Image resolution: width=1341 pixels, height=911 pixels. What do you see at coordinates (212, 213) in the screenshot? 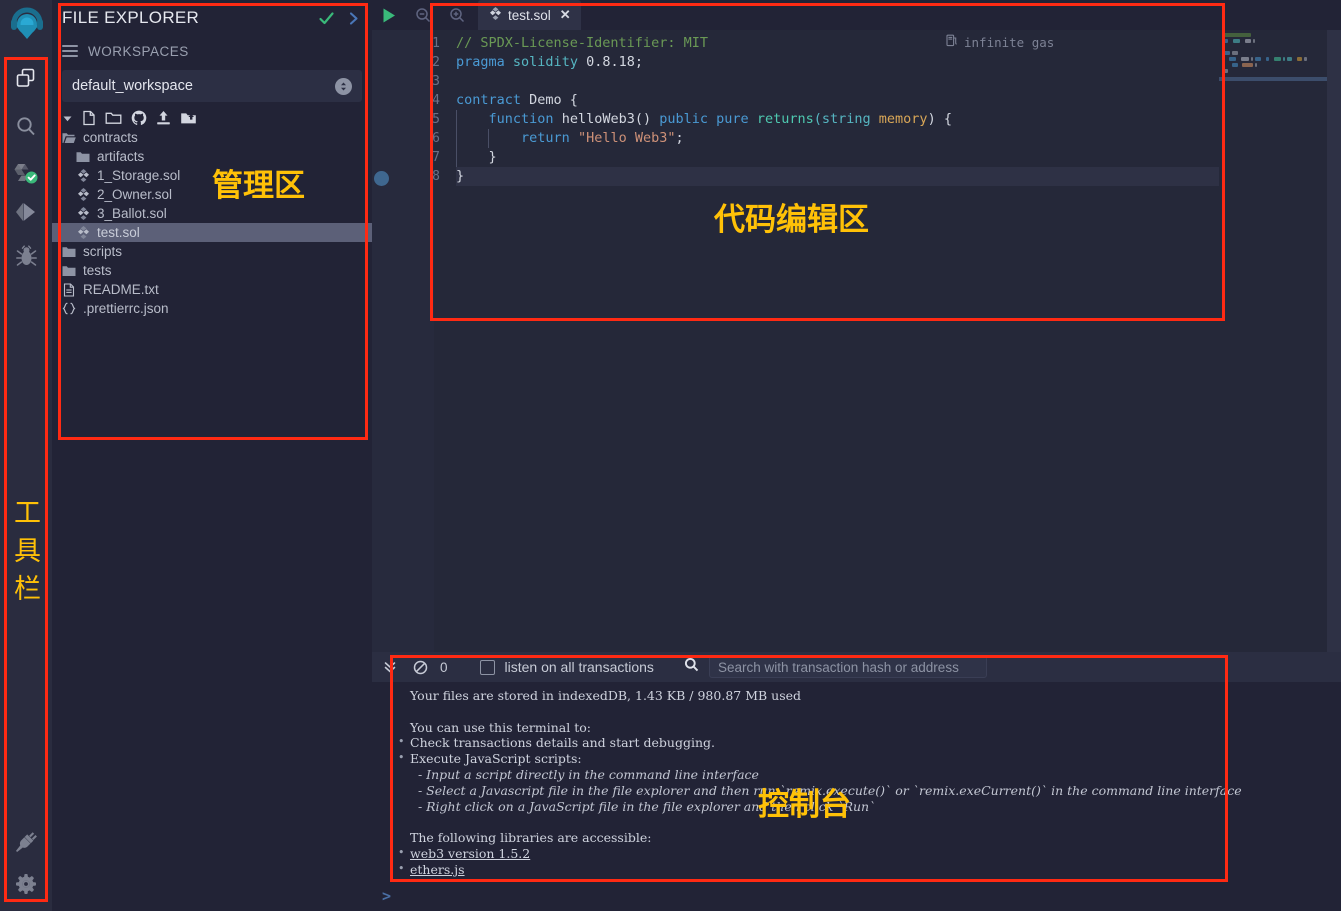
I see `file-tree-item-3-ballot-sol: 3_Ballot.sol` at bounding box center [212, 213].